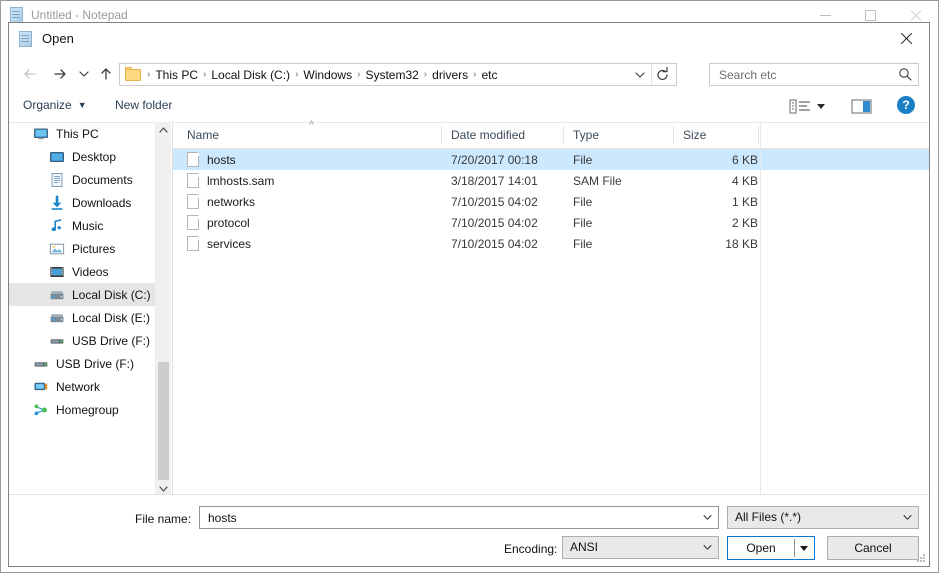 Image resolution: width=939 pixels, height=573 pixels. What do you see at coordinates (744, 201) in the screenshot?
I see `cell-size: 1 KB` at bounding box center [744, 201].